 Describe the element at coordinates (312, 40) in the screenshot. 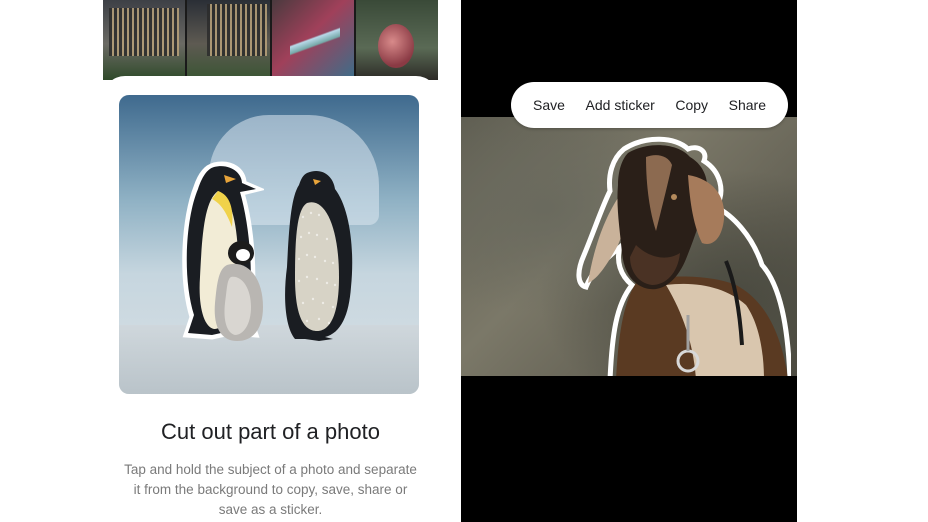

I see `gallery-thumbnail-escalator` at that location.